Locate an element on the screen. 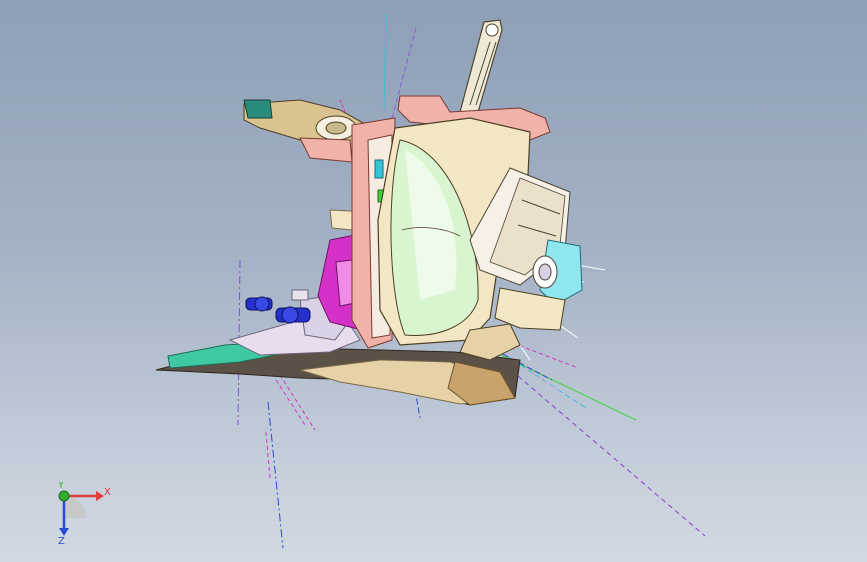  adjuster-strip is located at coordinates (481, 66).